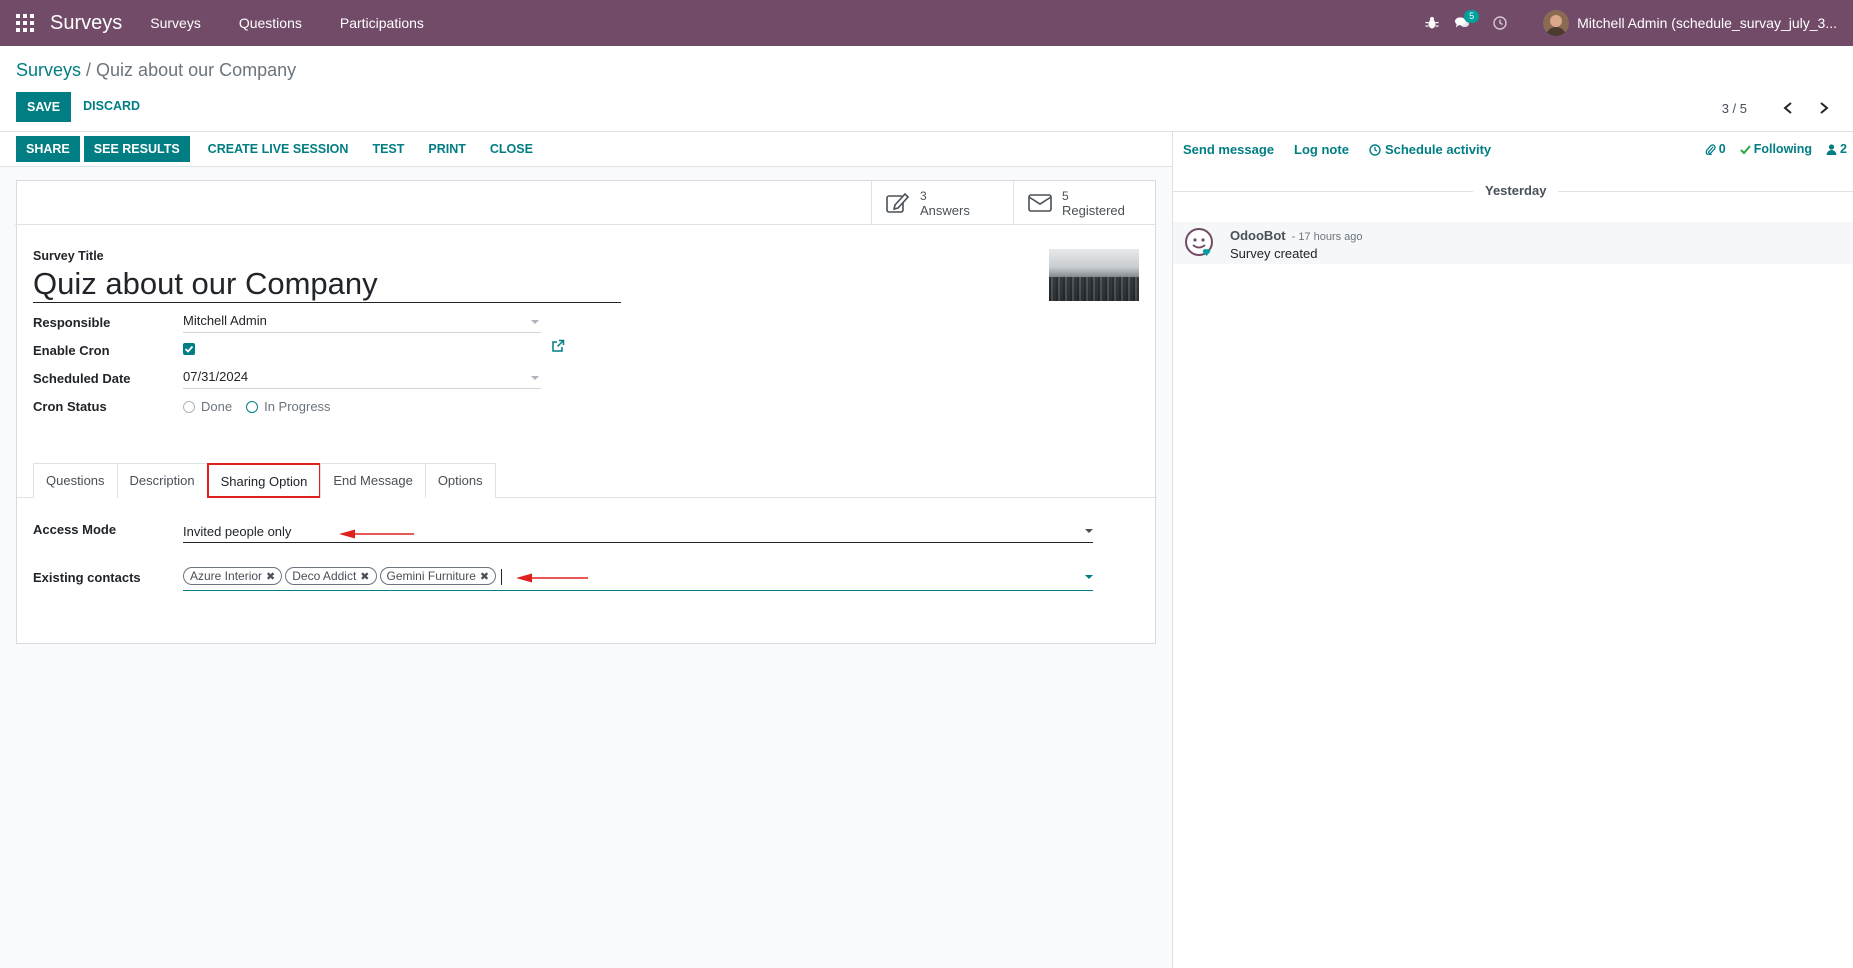 The height and width of the screenshot is (968, 1853). Describe the element at coordinates (1065, 195) in the screenshot. I see `registered-count: 5` at that location.